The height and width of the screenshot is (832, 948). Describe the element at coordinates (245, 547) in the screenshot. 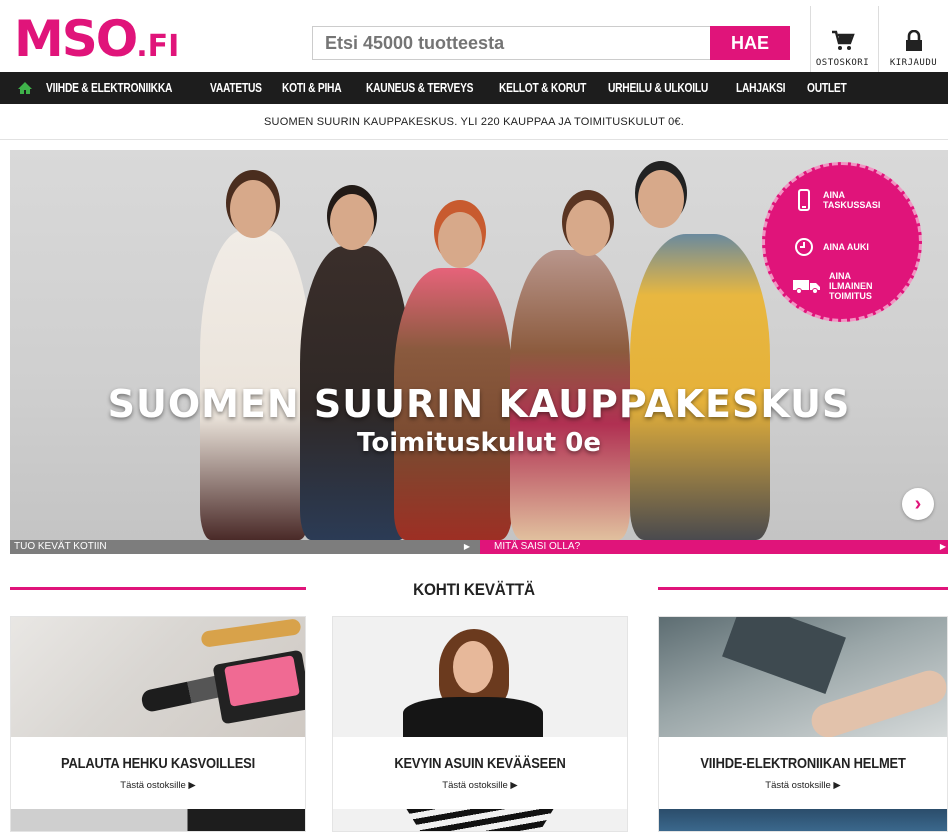

I see `slider-tab-1: TUO KEVÄT KOTIIN ▶` at that location.